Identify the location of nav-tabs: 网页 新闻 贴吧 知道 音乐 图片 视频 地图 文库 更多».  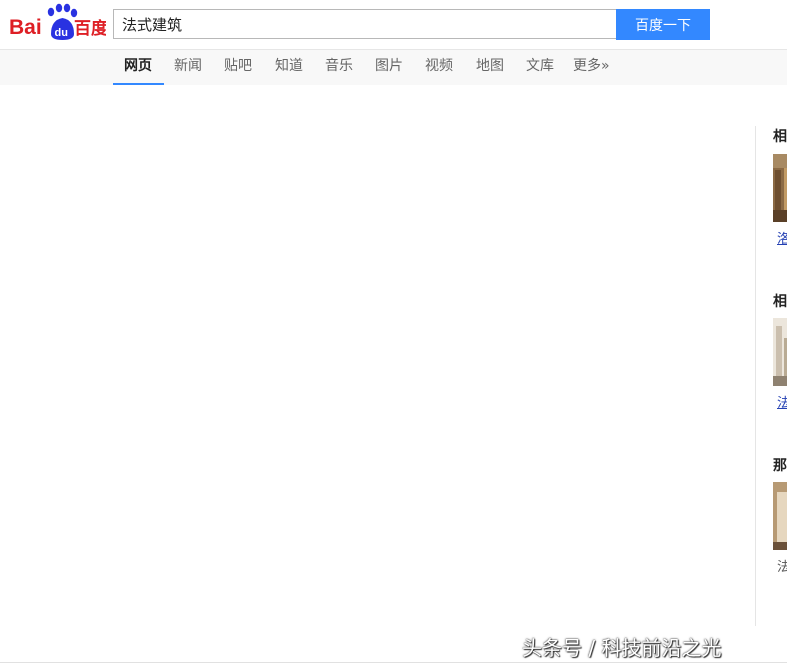
(393, 67).